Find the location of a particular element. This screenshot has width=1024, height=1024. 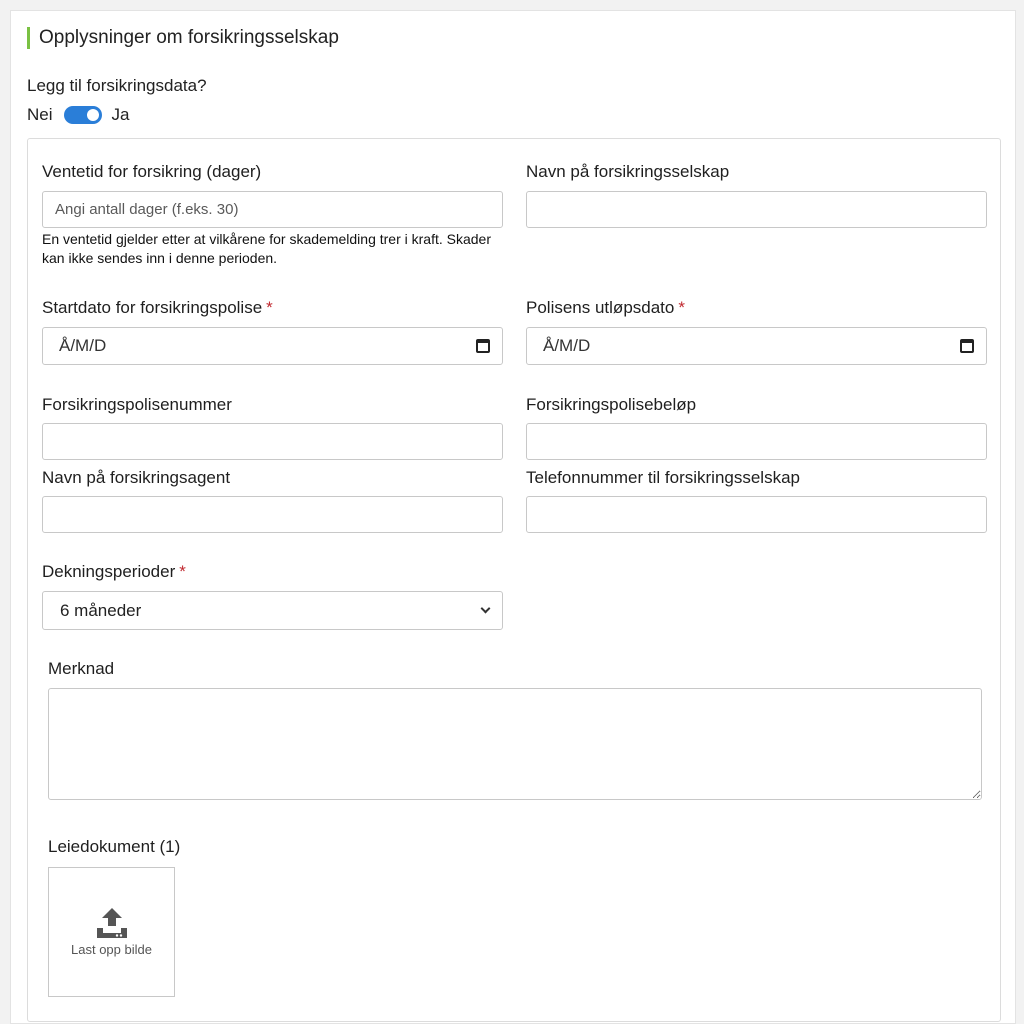

policy-number-label: Forsikringspolisenummer is located at coordinates (137, 404).